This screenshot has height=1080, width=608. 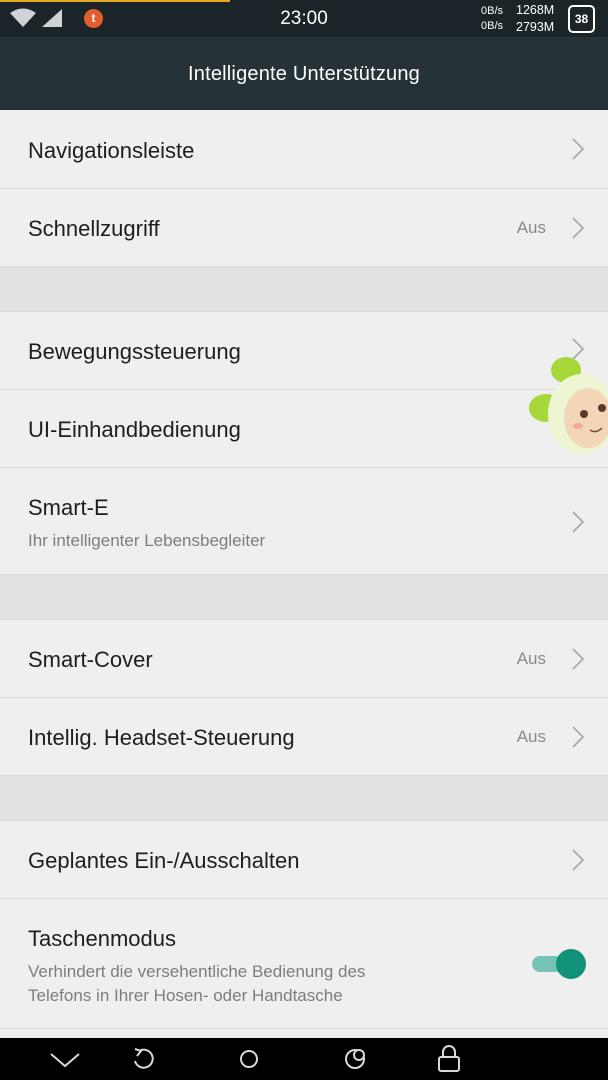 I want to click on app-header: Intelligente Unterstützung, so click(x=304, y=73).